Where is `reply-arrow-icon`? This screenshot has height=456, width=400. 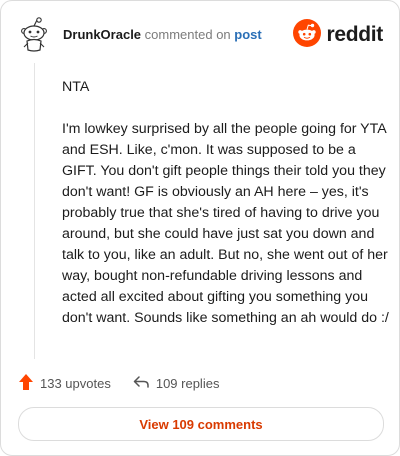
reply-arrow-icon is located at coordinates (144, 383).